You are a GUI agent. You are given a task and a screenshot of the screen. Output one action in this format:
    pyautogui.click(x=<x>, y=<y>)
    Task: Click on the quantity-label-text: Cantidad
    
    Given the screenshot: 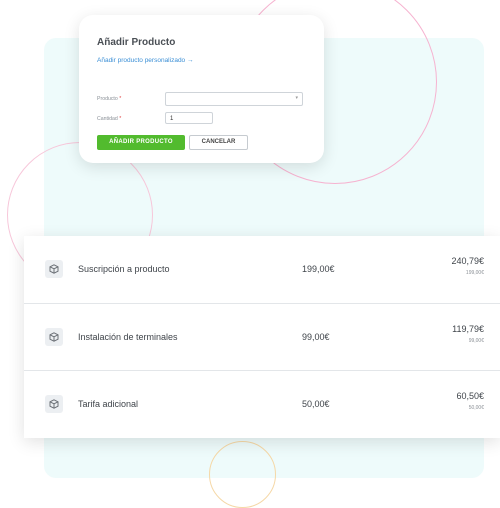 What is the action you would take?
    pyautogui.click(x=107, y=119)
    